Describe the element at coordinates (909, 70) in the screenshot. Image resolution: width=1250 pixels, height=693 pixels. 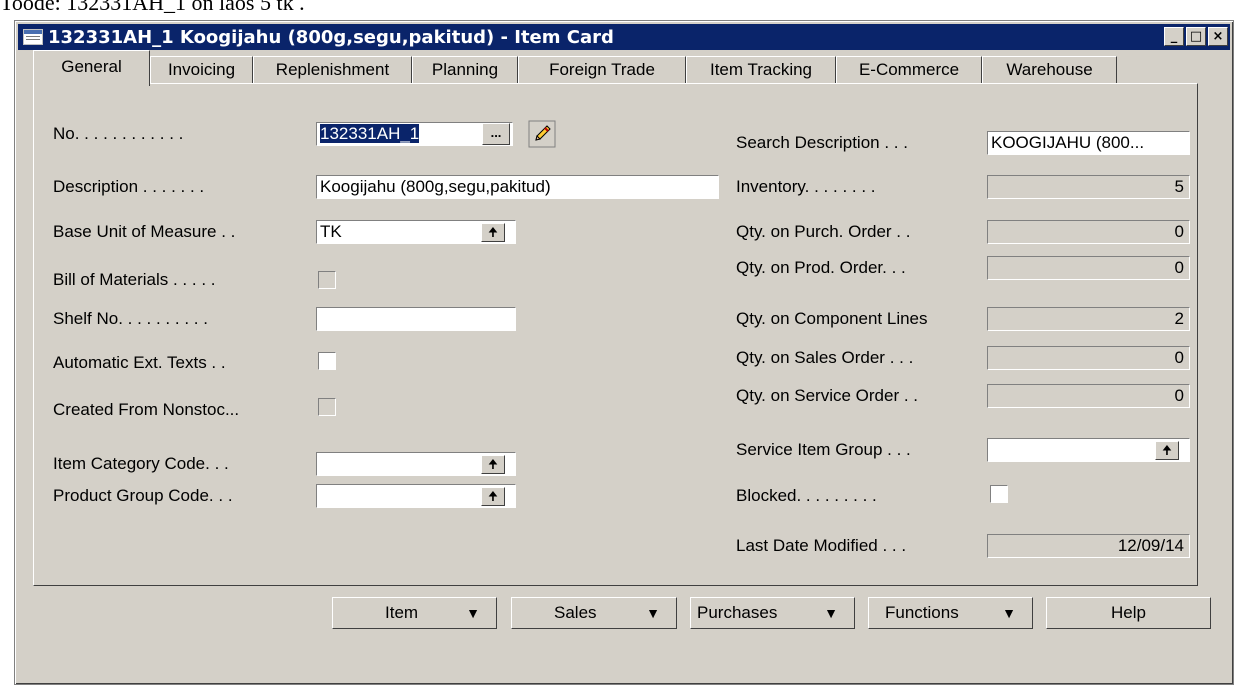
I see `tab-e-commerce: E-Commerce` at that location.